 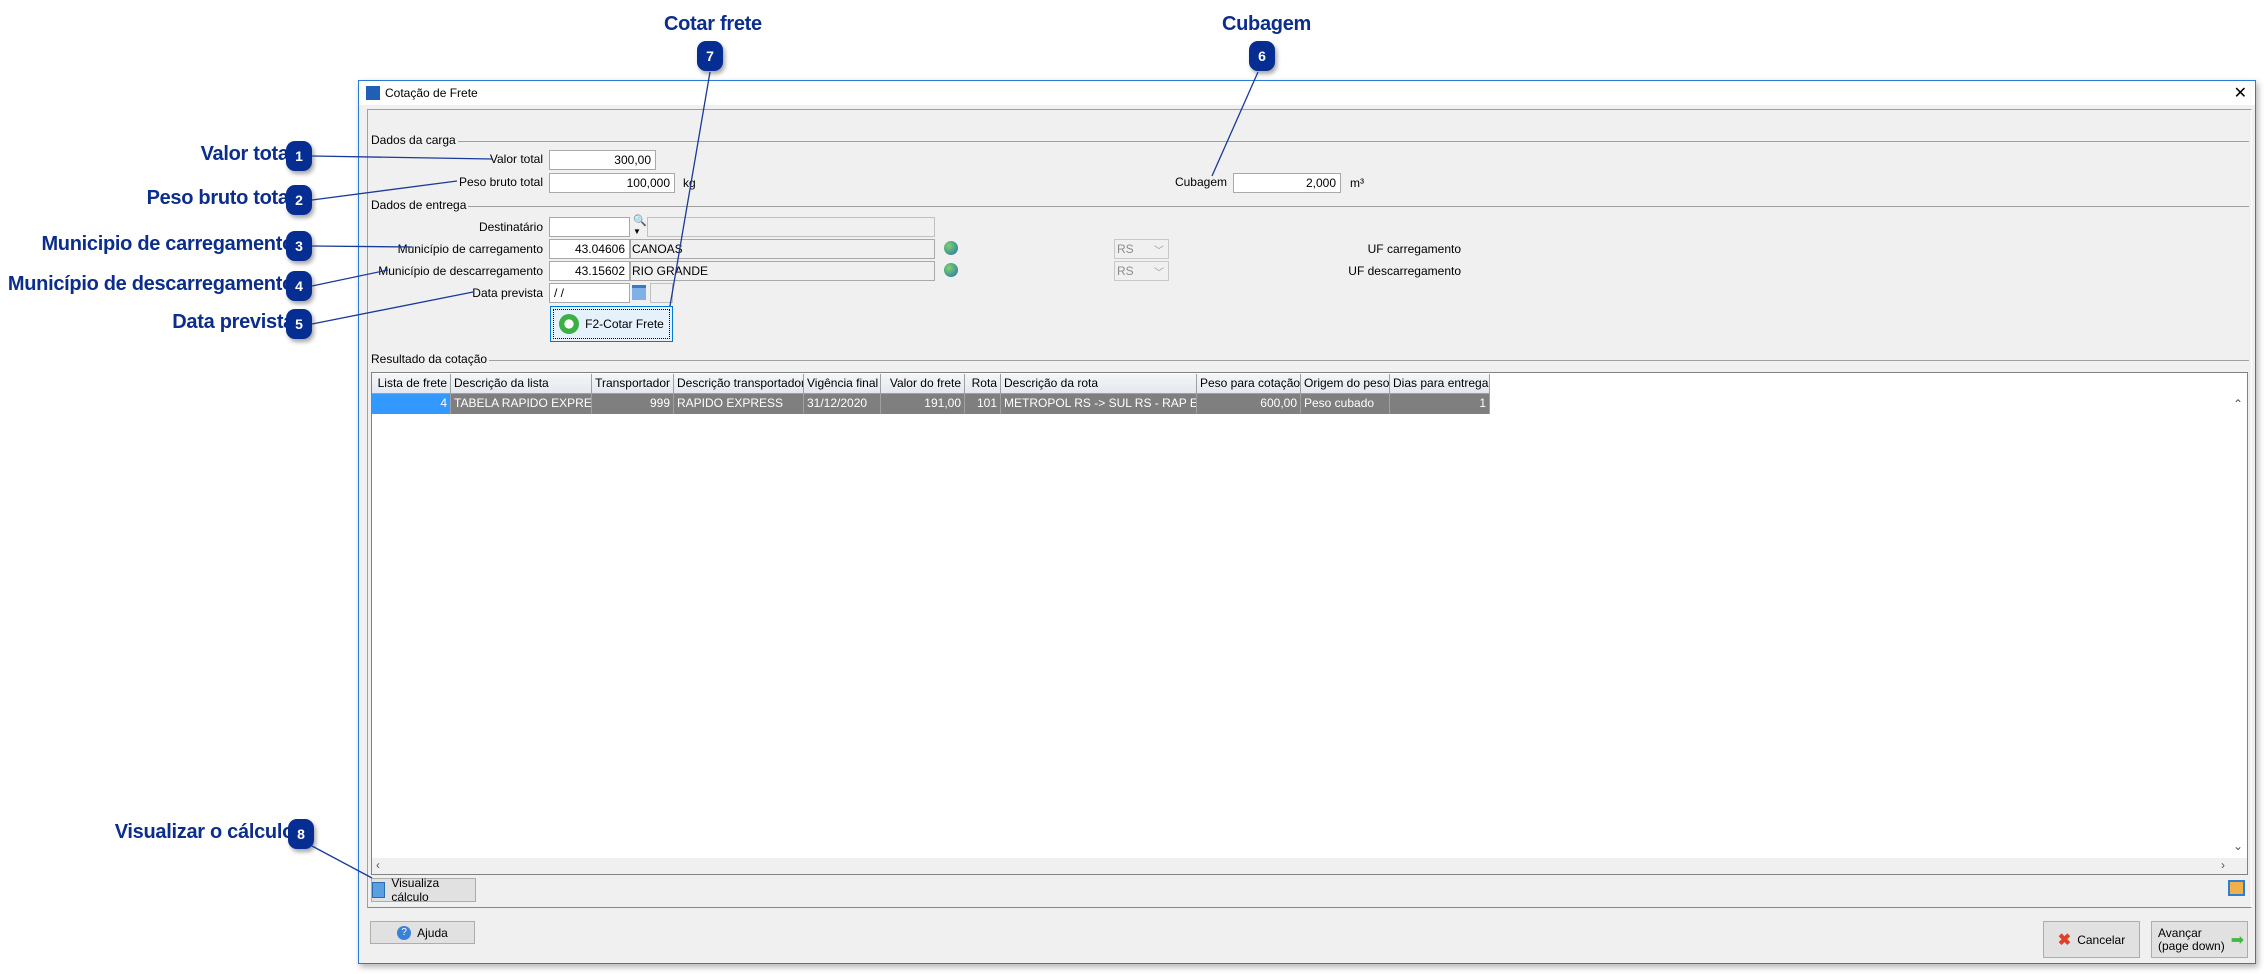 I want to click on app-icon, so click(x=373, y=93).